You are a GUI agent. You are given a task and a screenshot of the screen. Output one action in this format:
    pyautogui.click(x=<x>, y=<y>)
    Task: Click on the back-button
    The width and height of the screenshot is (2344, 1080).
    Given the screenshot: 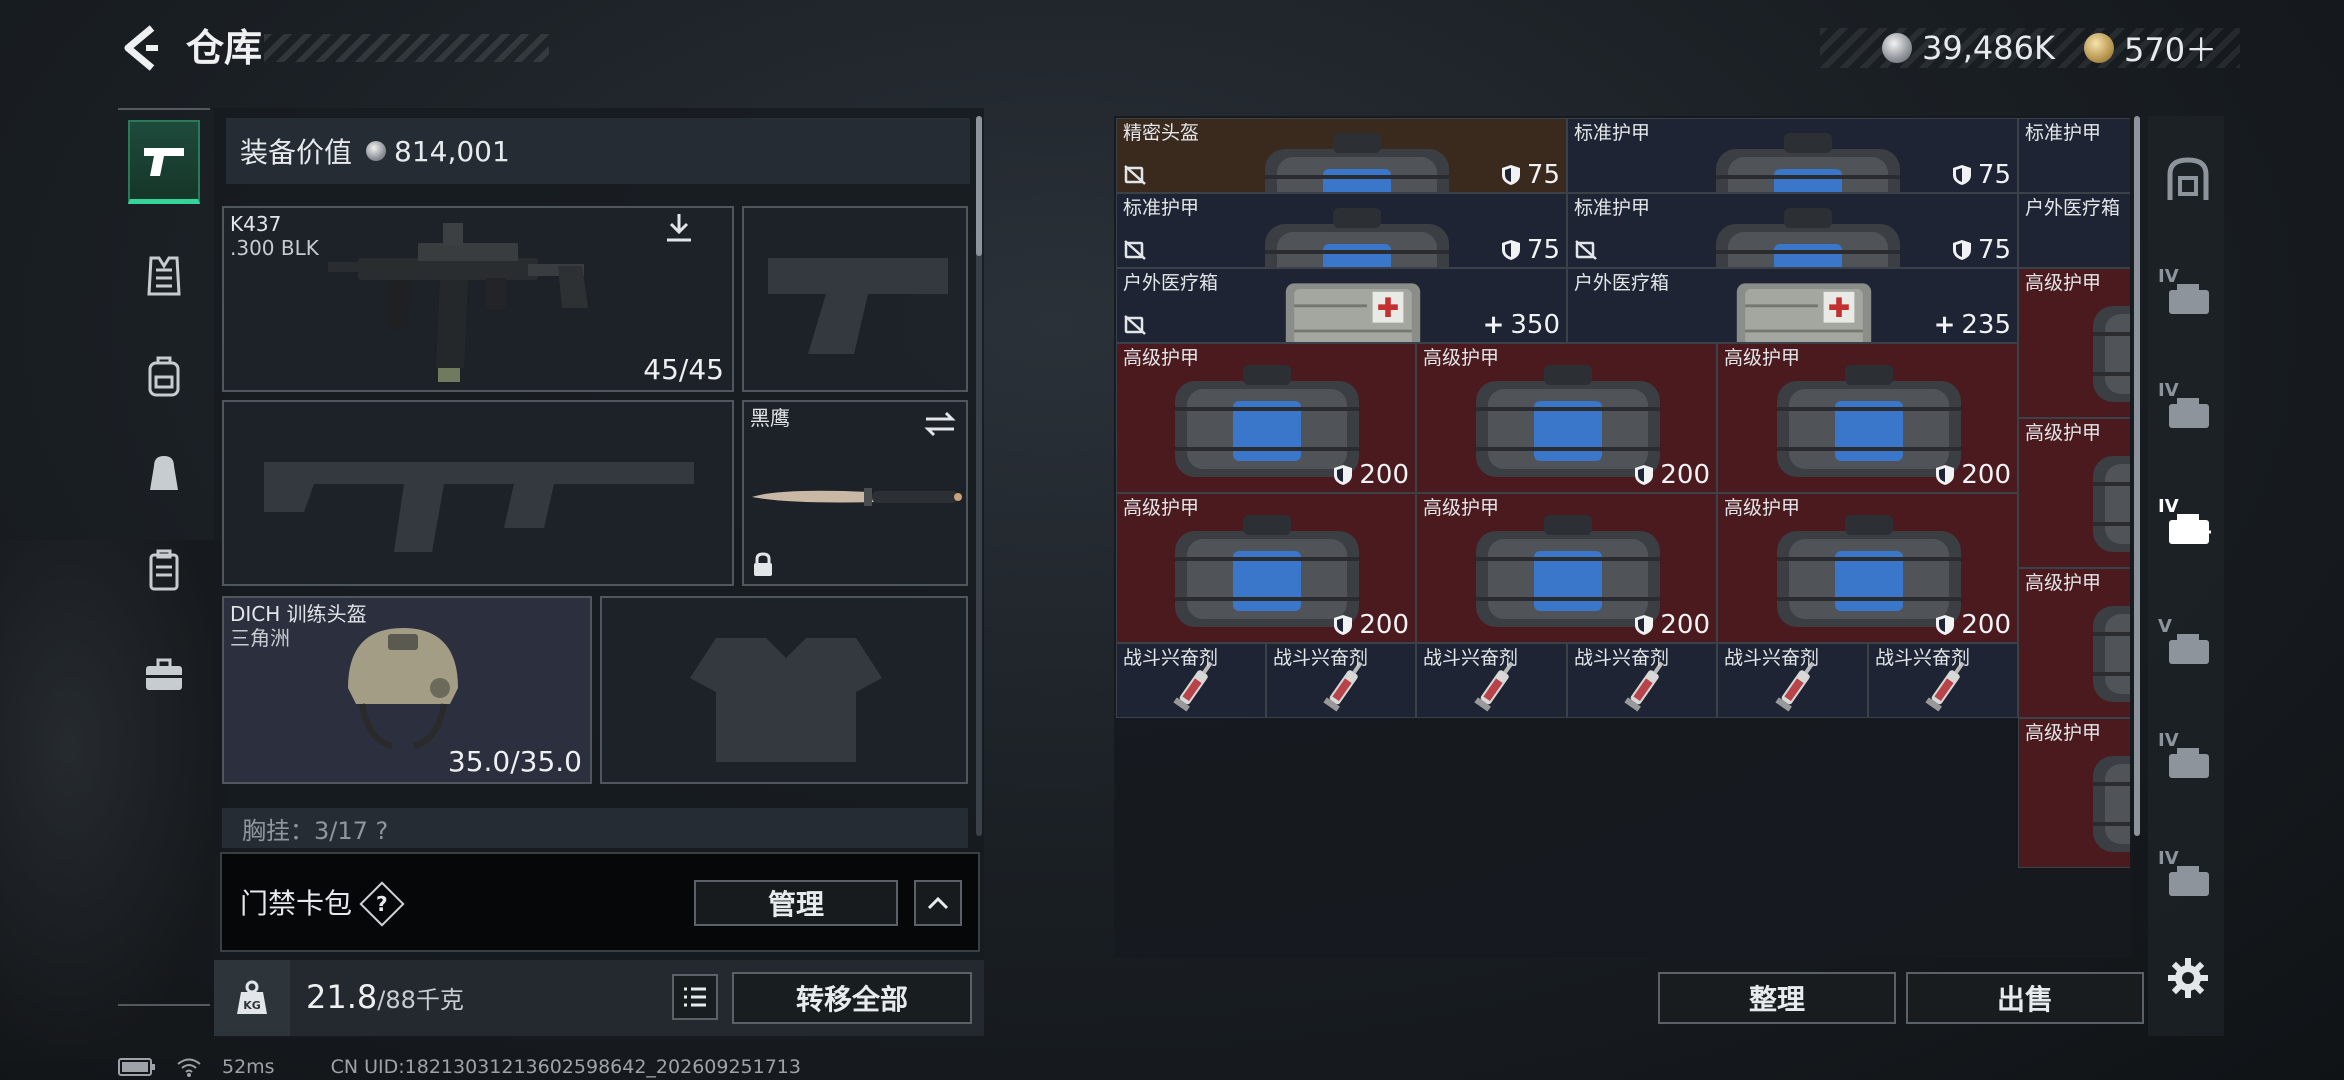 What is the action you would take?
    pyautogui.click(x=140, y=48)
    